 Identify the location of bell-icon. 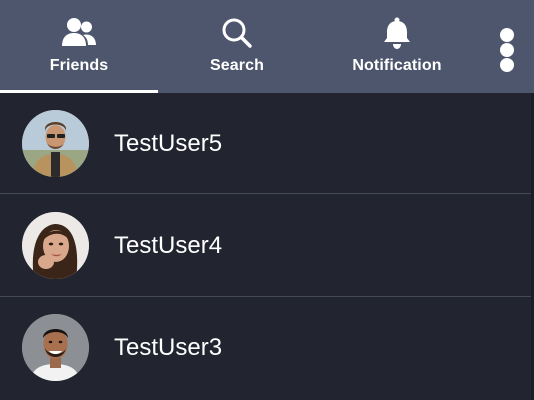
(397, 33).